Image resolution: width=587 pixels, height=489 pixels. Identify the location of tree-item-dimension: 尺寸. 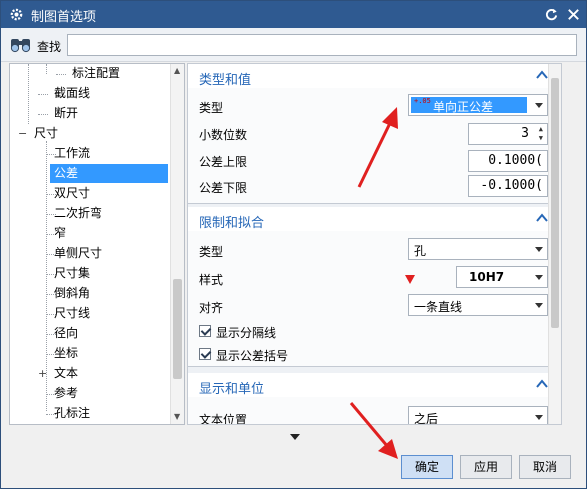
(46, 133).